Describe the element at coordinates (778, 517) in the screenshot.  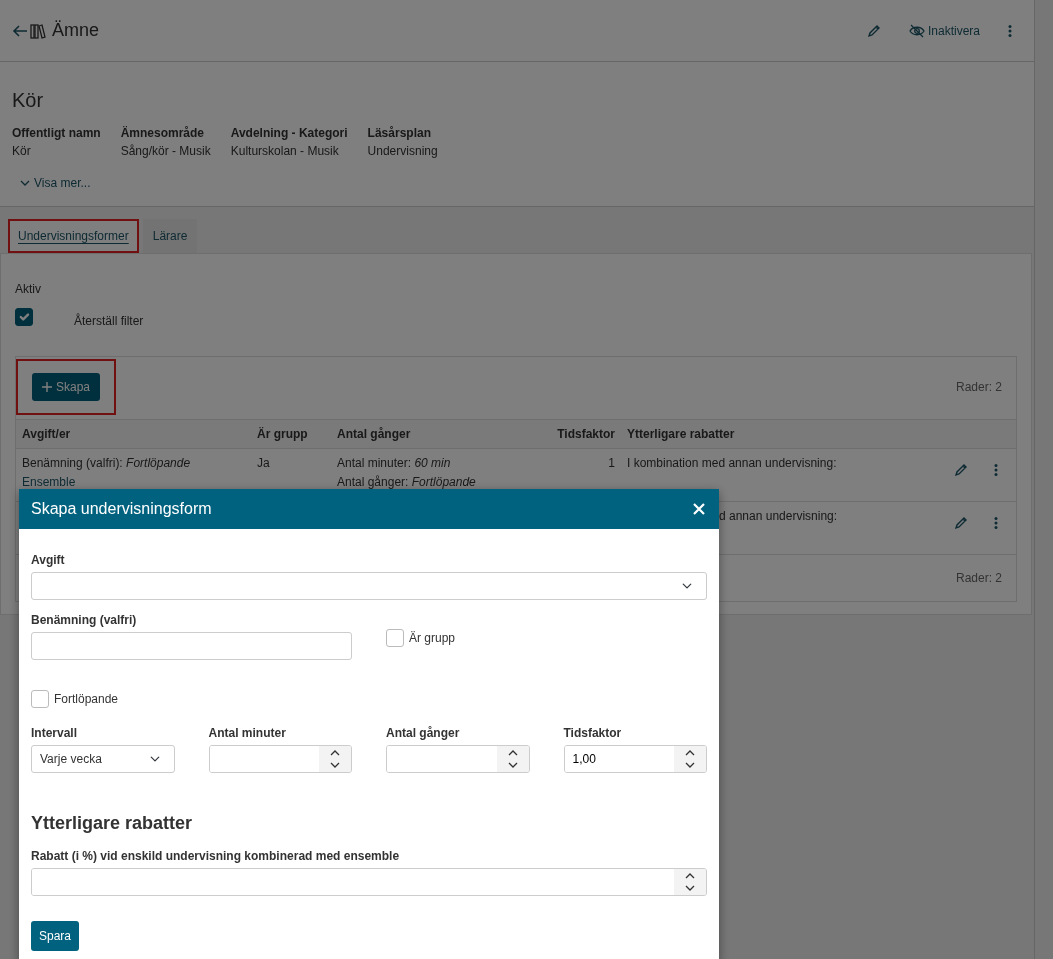
I see `table-cell: d annan undervisning:` at that location.